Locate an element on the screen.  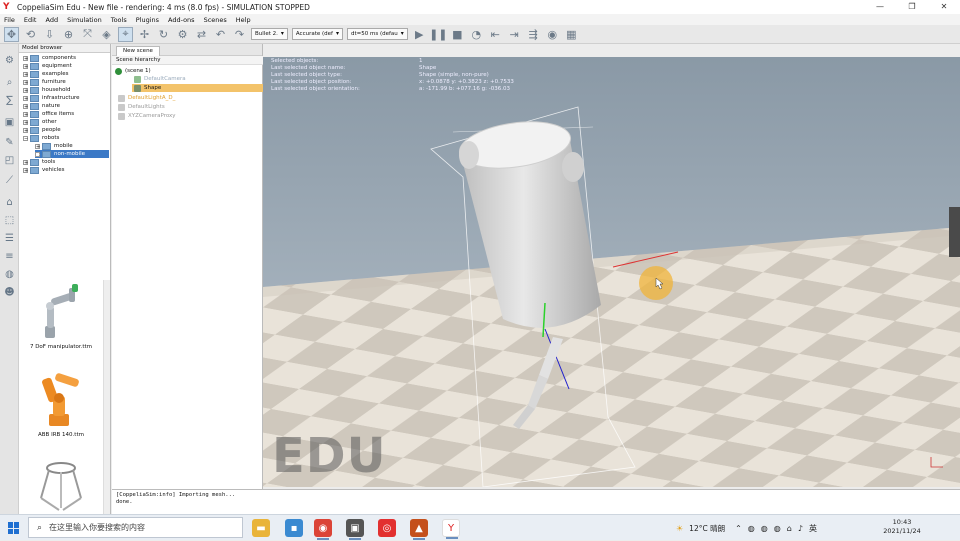
matlab-icon: ▲ is located at coordinates (419, 529).